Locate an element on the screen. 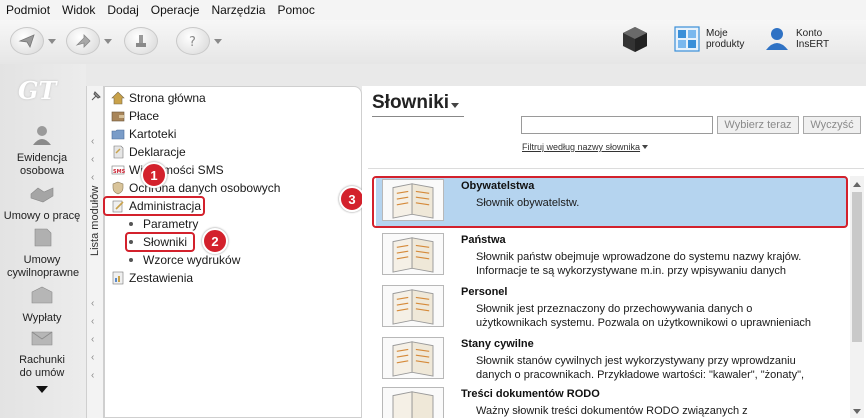 The height and width of the screenshot is (418, 866). nav-wyplaty: Wypłaty is located at coordinates (42, 304).